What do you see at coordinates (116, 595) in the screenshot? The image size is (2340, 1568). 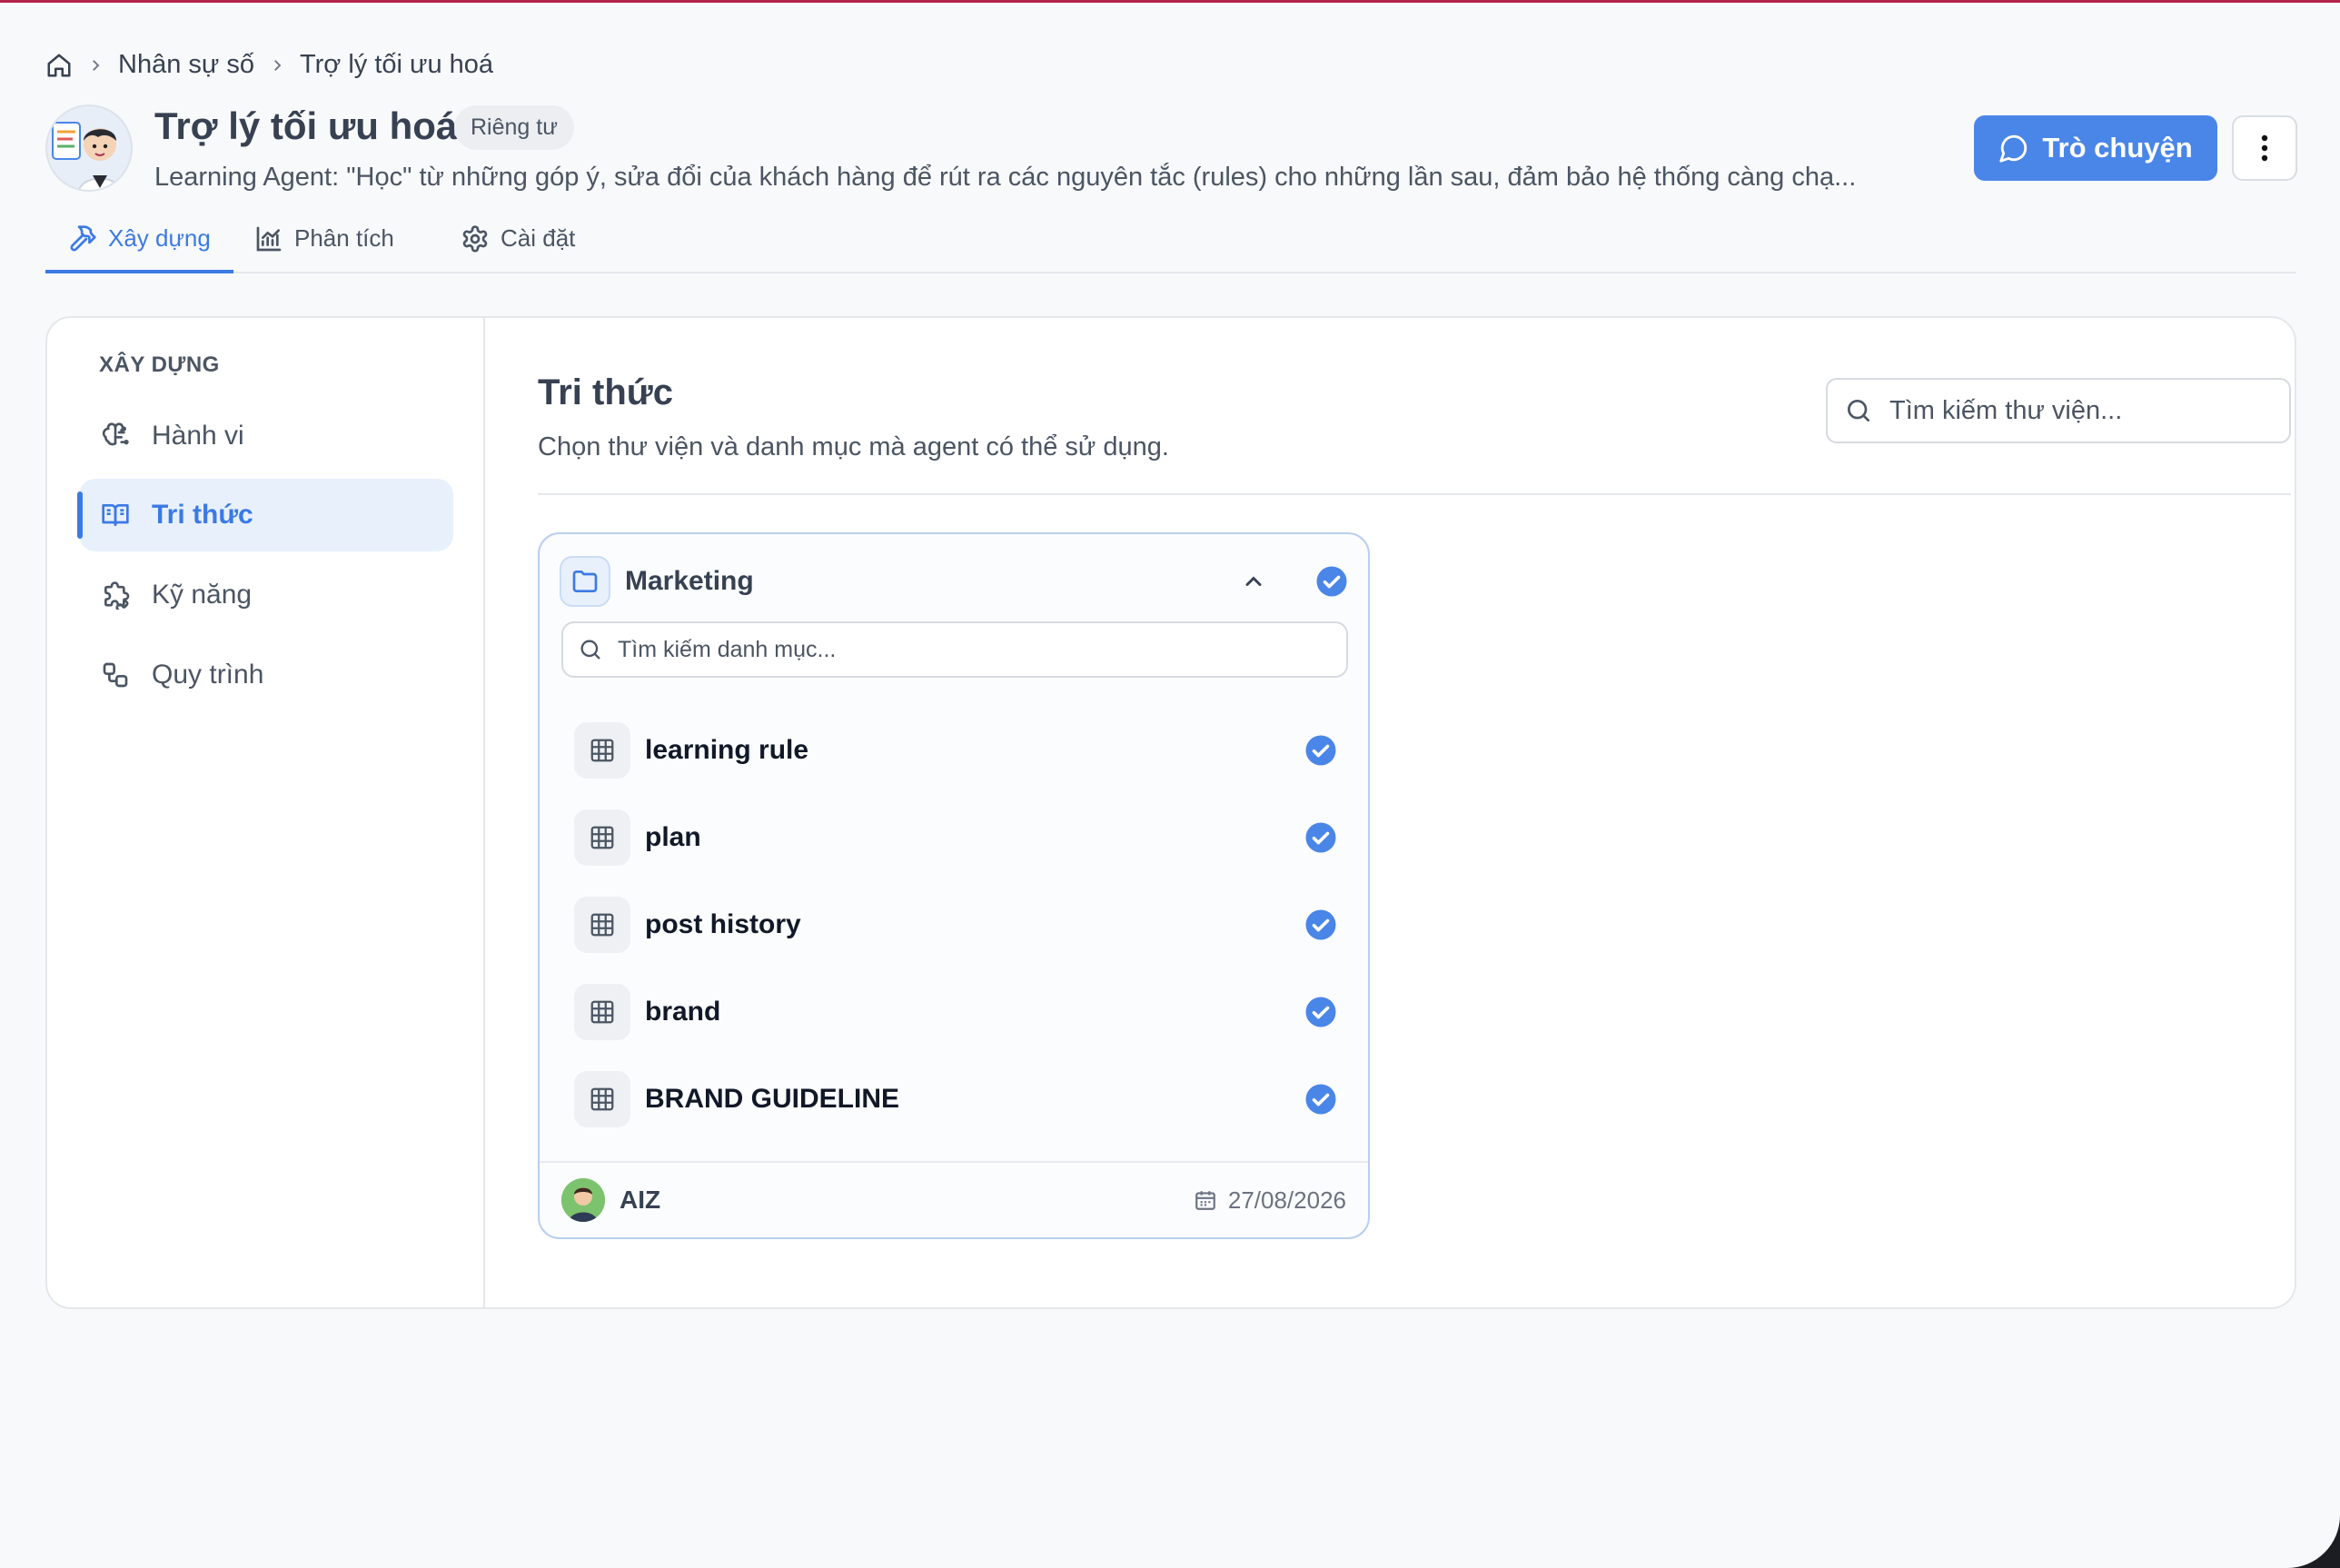 I see `puzzle-icon` at bounding box center [116, 595].